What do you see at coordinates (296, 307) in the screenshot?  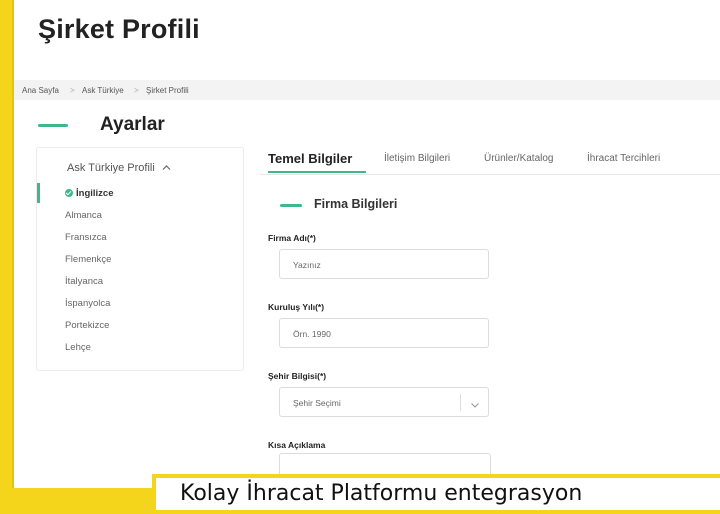 I see `founded-year-label: Kuruluş Yılı(*)` at bounding box center [296, 307].